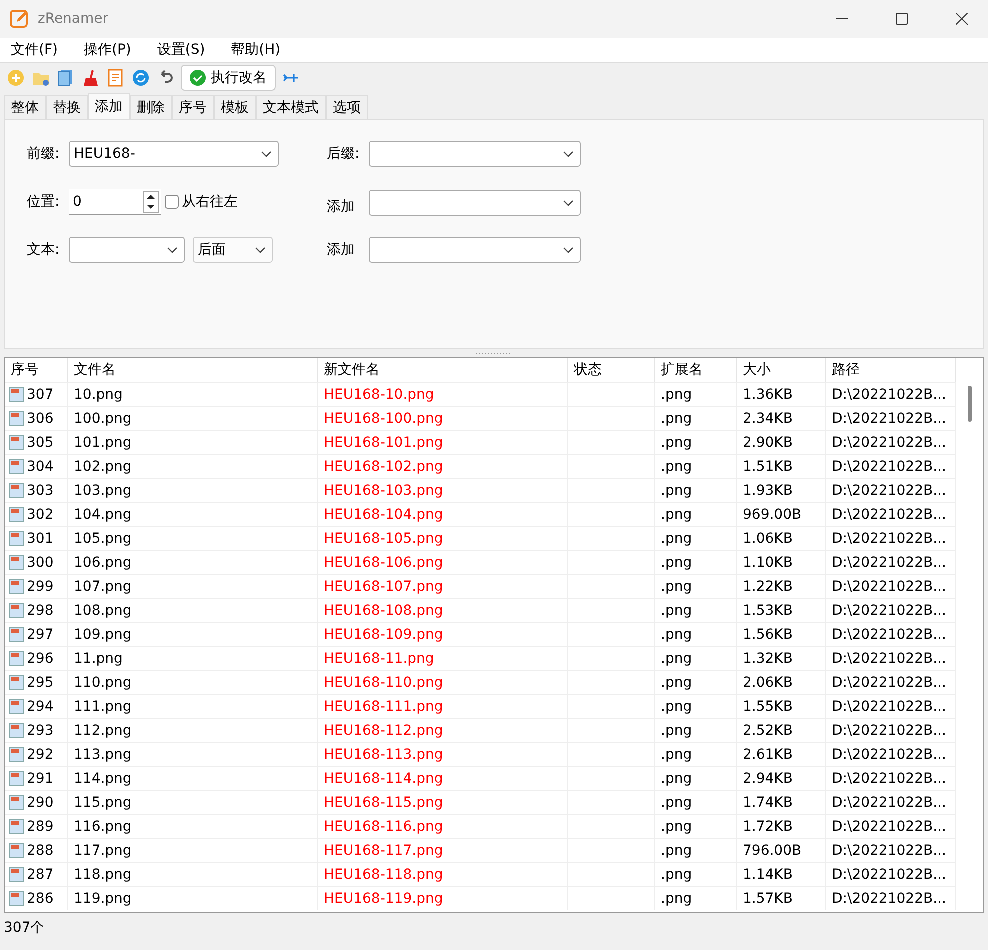 Image resolution: width=988 pixels, height=950 pixels. Describe the element at coordinates (193, 370) in the screenshot. I see `column-header: 文件名` at that location.